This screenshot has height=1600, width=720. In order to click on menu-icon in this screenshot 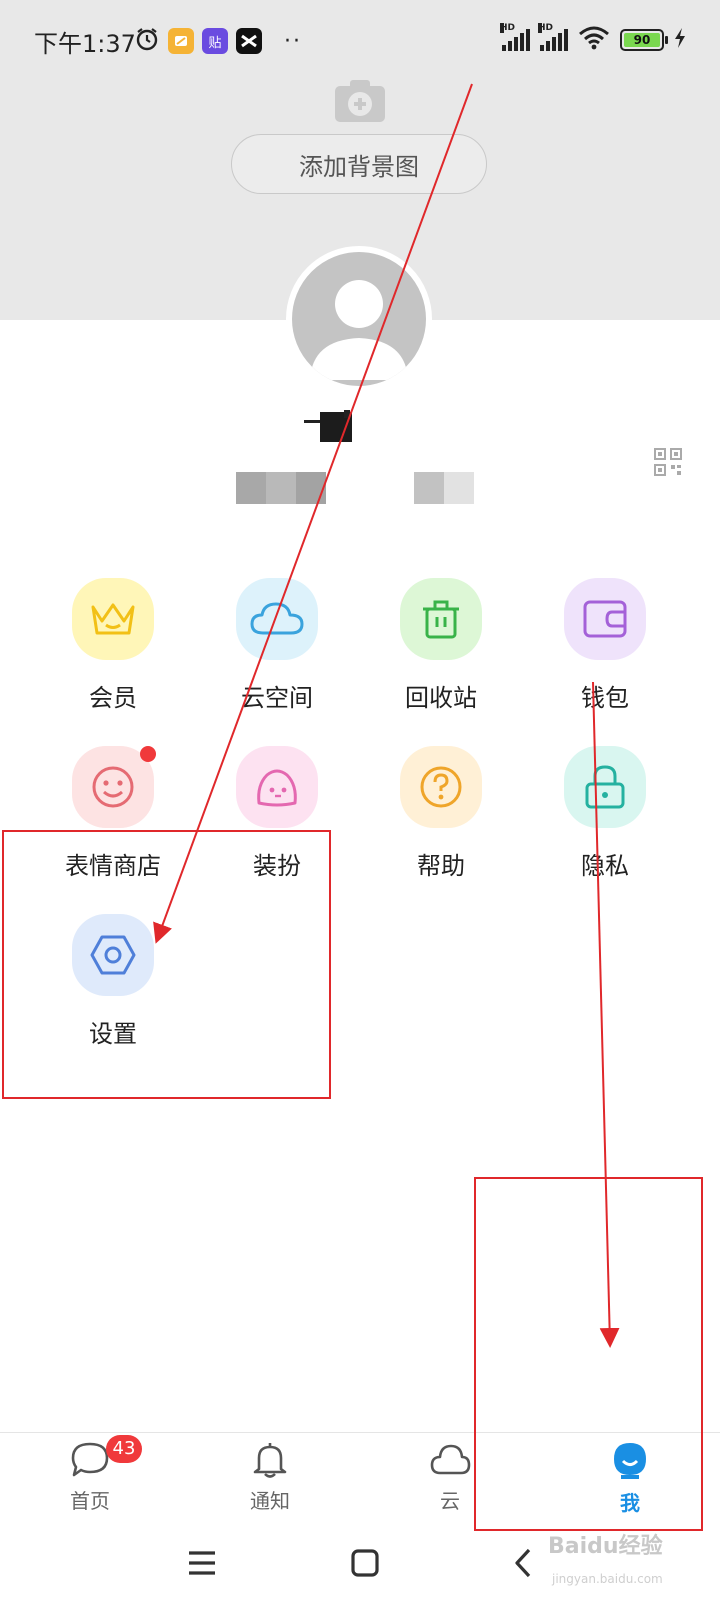, I will do `click(202, 1565)`.